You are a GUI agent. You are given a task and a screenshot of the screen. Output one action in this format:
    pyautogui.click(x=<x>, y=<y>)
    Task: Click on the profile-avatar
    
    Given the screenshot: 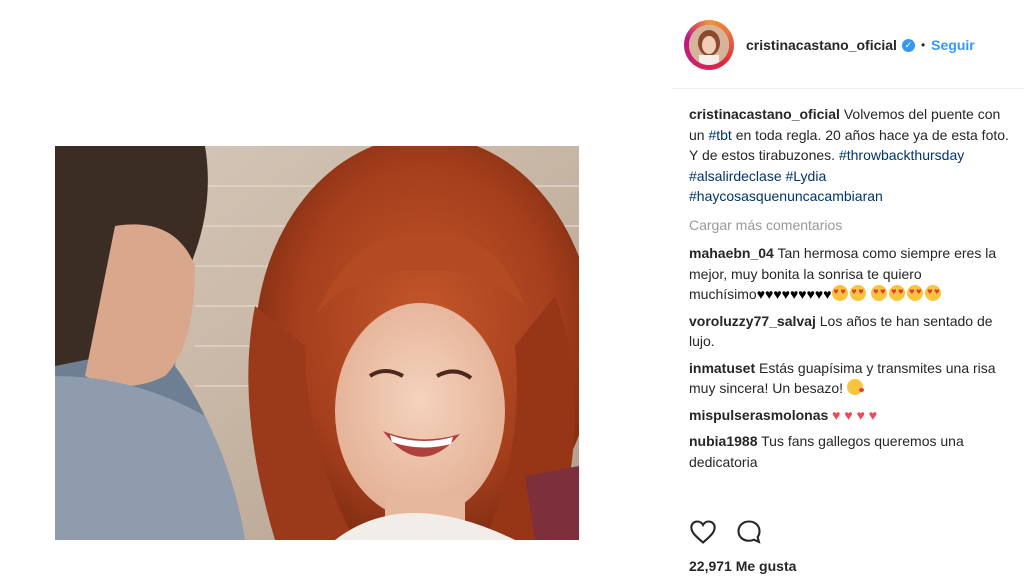 What is the action you would take?
    pyautogui.click(x=709, y=45)
    